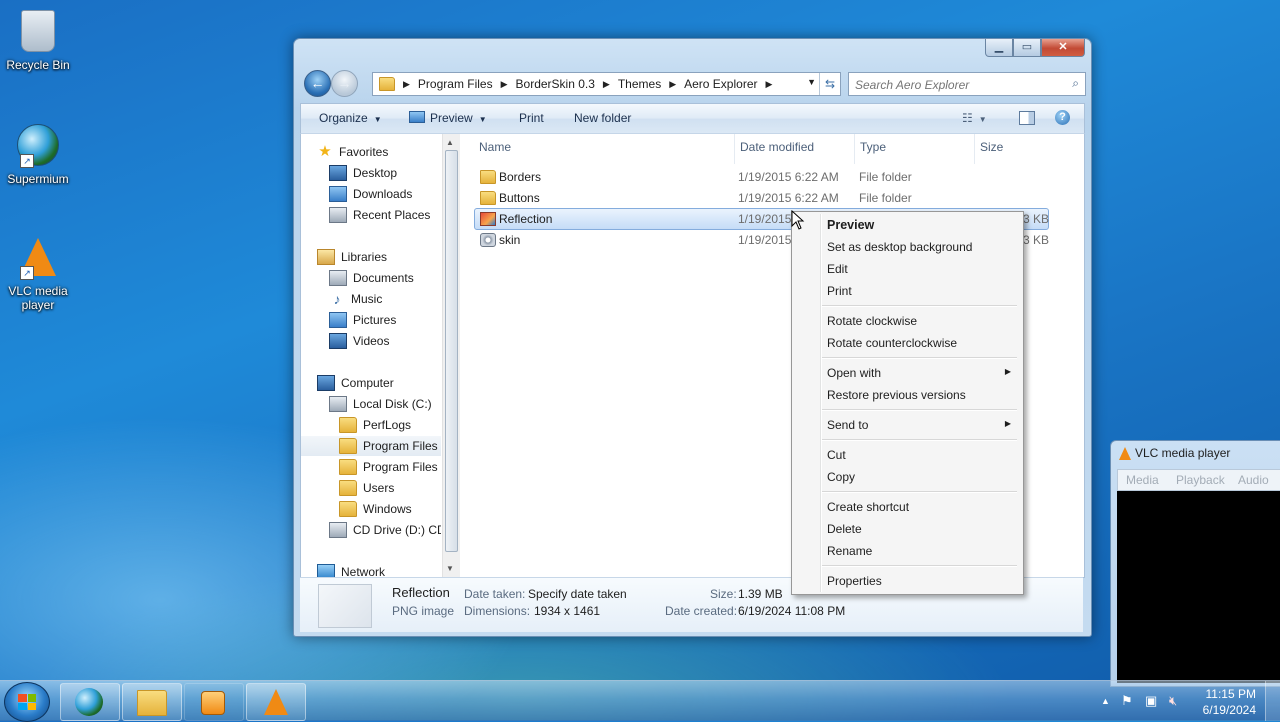 This screenshot has width=1280, height=722. I want to click on menu-item-copy: Copy, so click(907, 477).